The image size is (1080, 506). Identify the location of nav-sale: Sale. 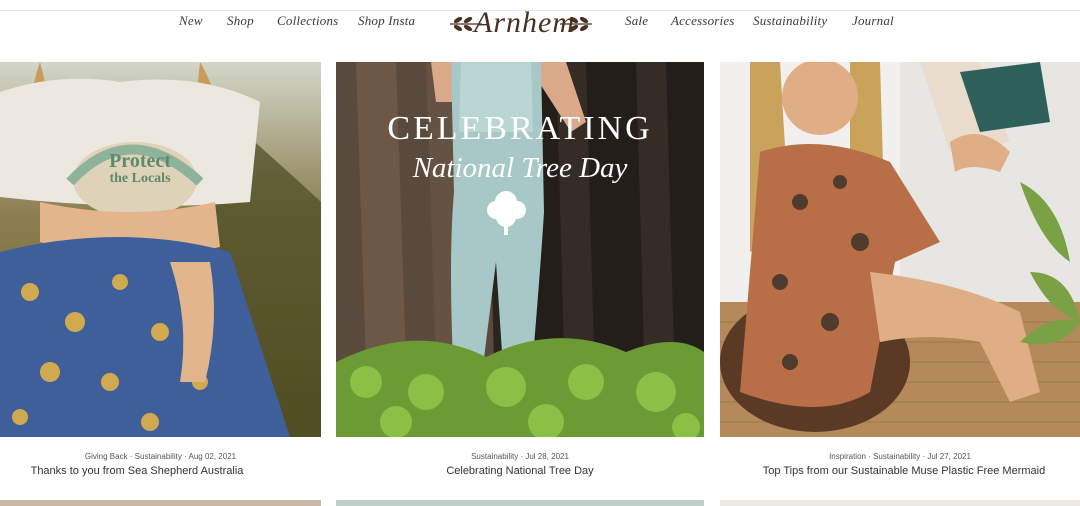
(636, 21).